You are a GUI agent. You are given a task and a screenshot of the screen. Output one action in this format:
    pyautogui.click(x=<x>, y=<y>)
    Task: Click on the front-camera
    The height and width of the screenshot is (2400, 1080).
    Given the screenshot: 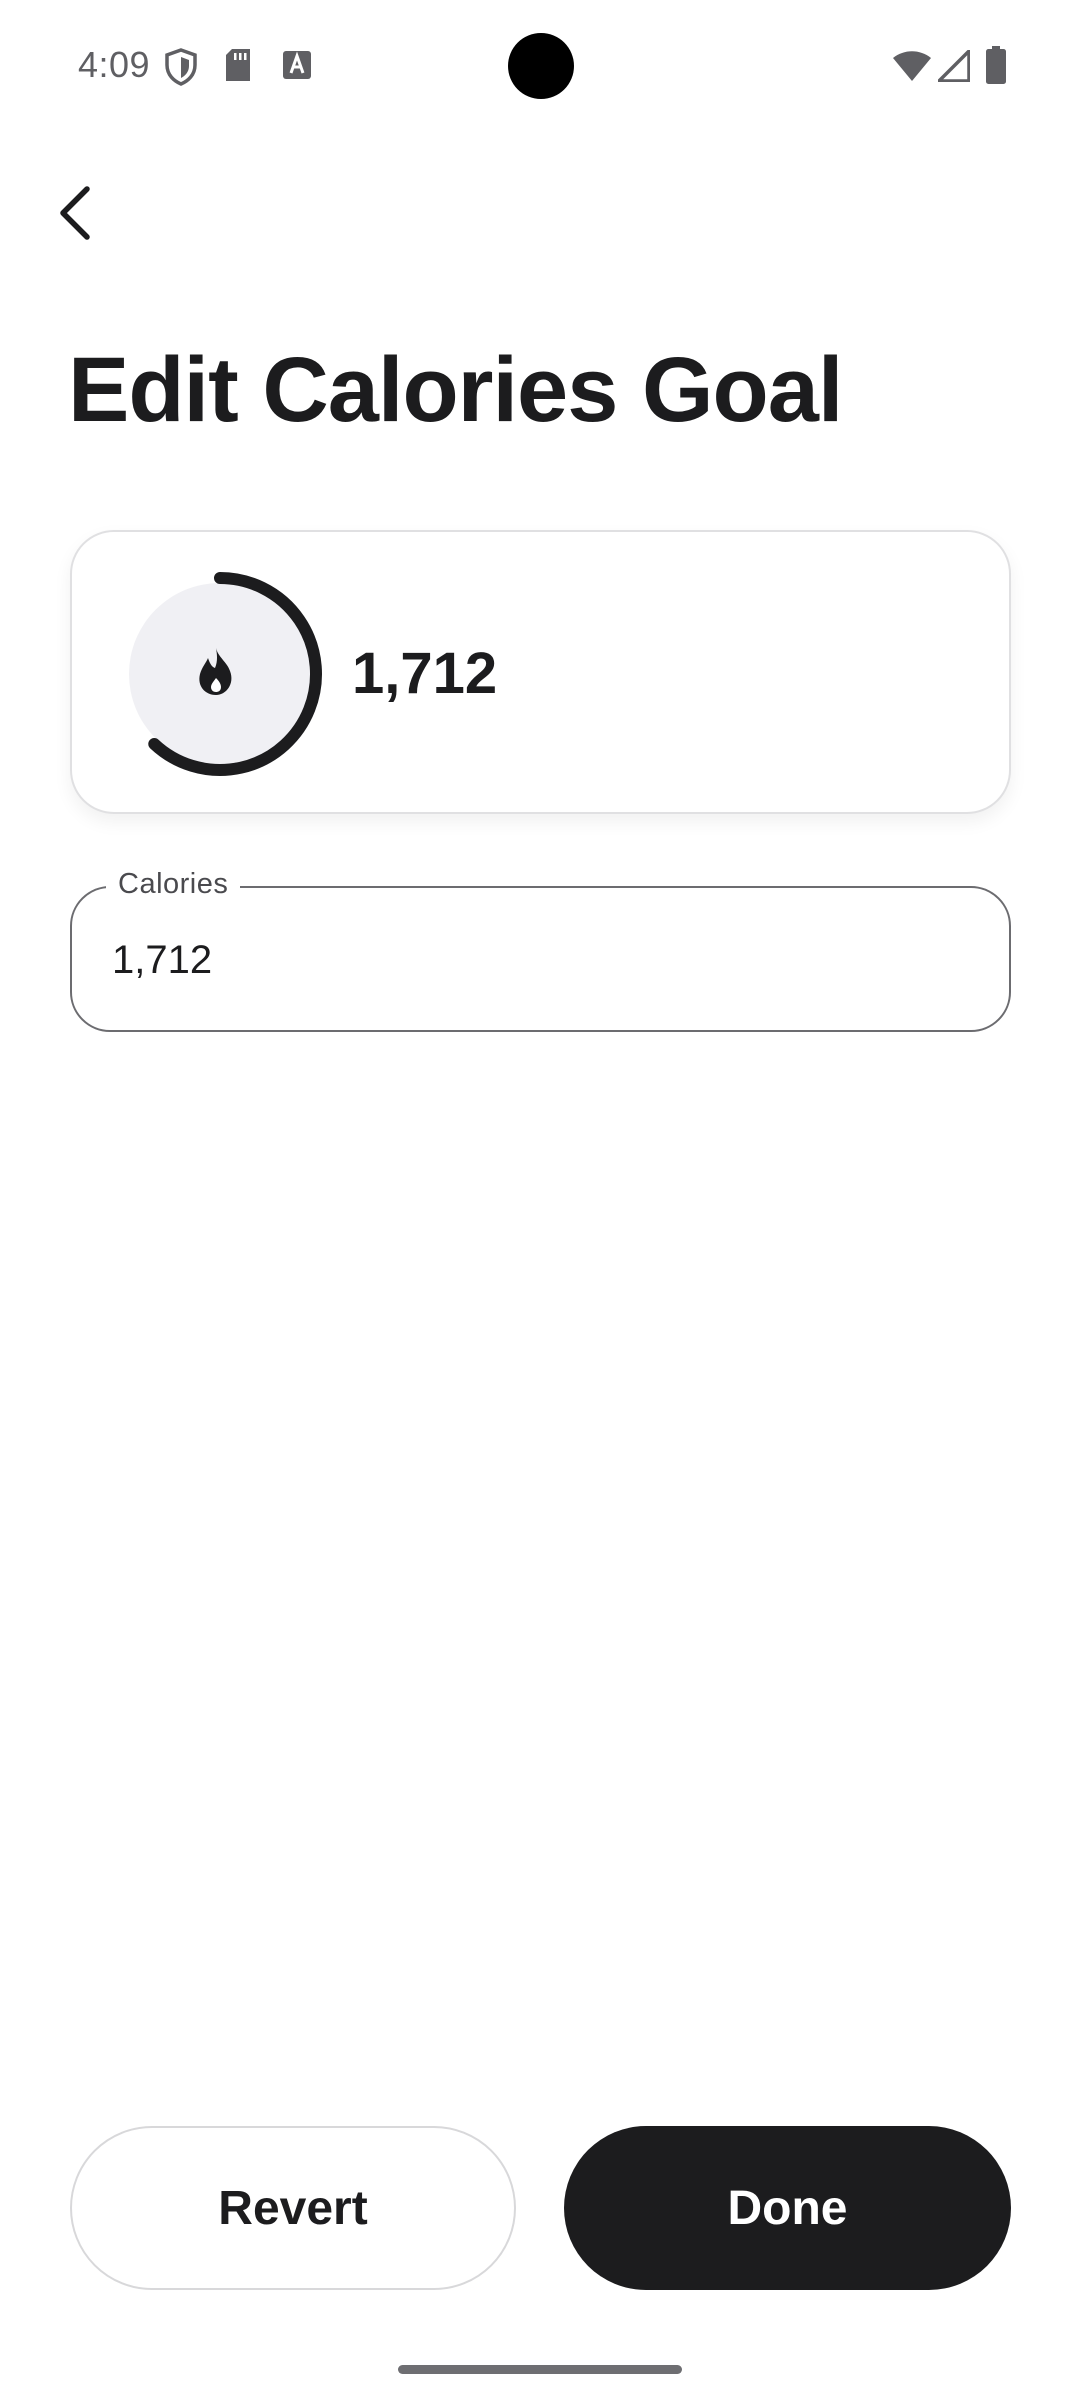 What is the action you would take?
    pyautogui.click(x=541, y=66)
    